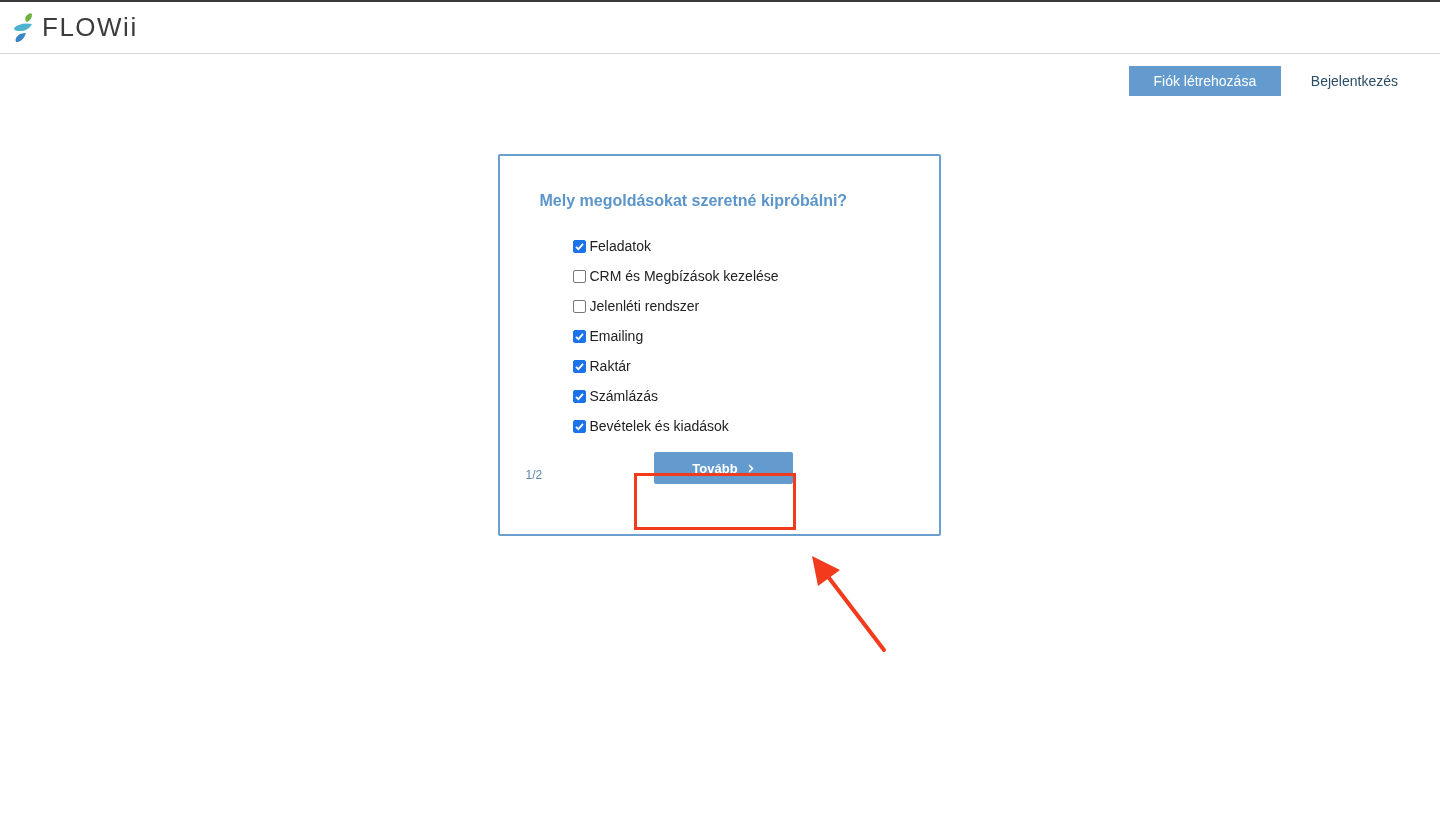 The height and width of the screenshot is (823, 1440). What do you see at coordinates (659, 426) in the screenshot?
I see `option-label: Bevételek és kiadások` at bounding box center [659, 426].